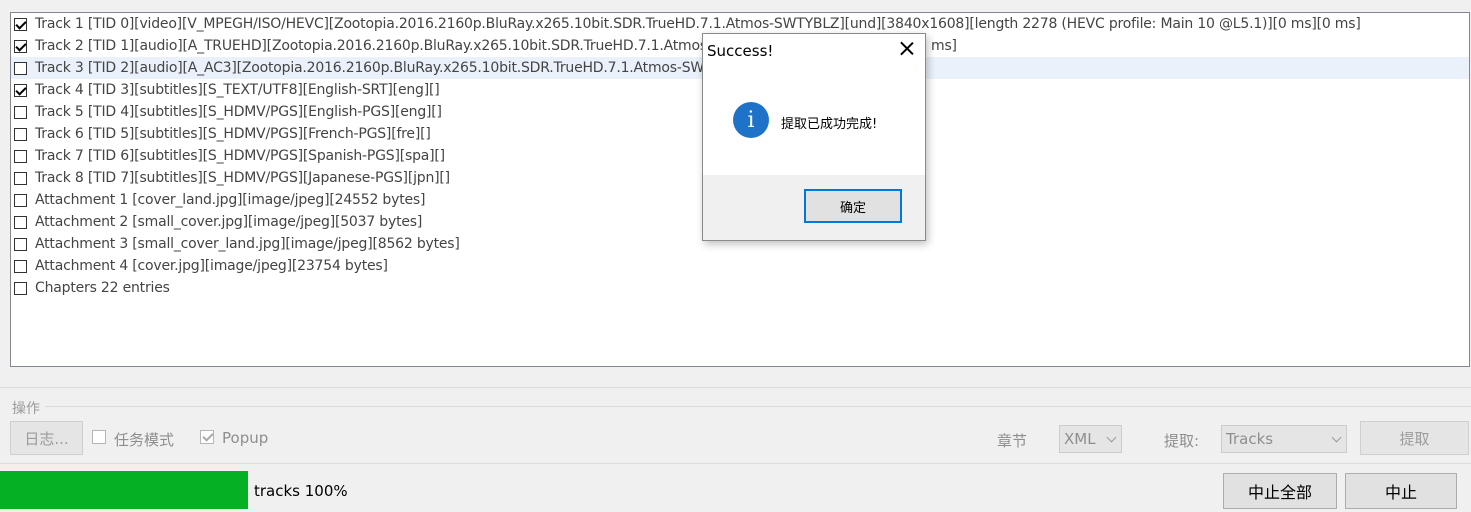 This screenshot has height=512, width=1471. What do you see at coordinates (1414, 438) in the screenshot?
I see `extract-button: 提取` at bounding box center [1414, 438].